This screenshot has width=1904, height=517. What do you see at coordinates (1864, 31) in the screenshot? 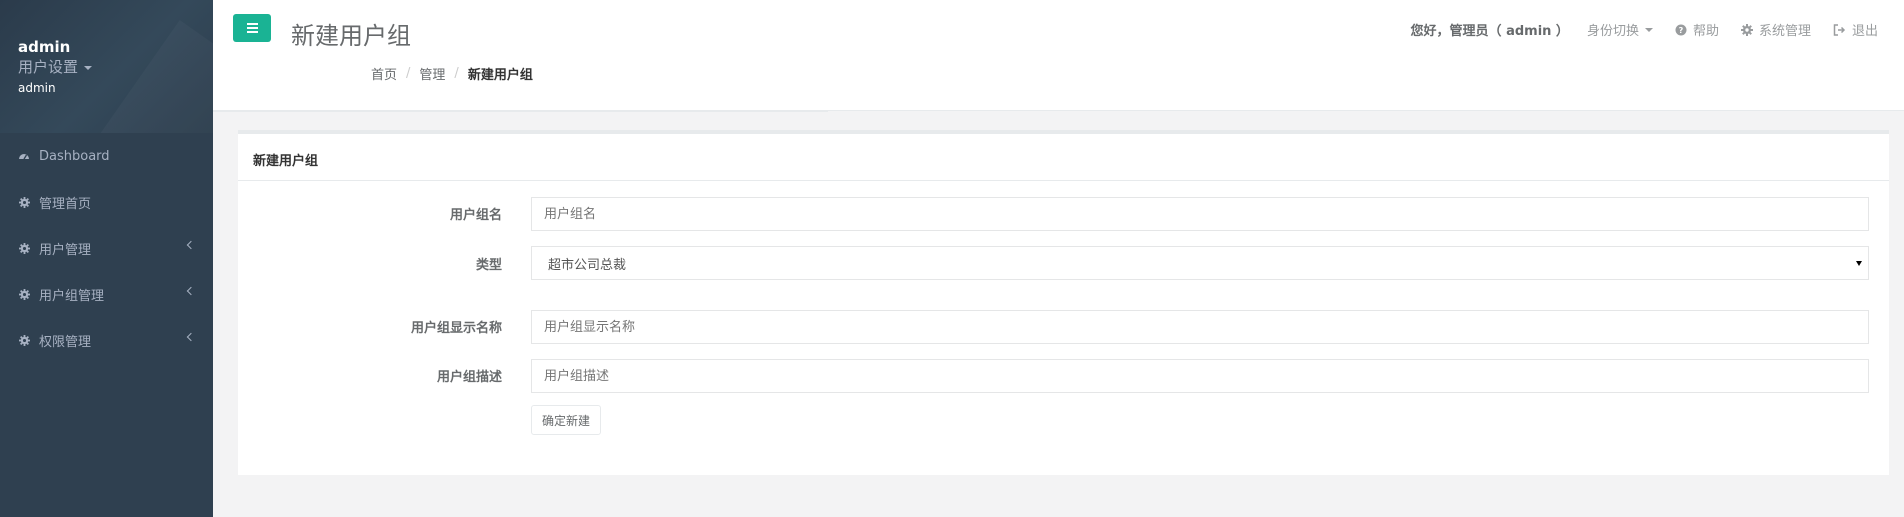
I see `logout-label: 退出` at bounding box center [1864, 31].